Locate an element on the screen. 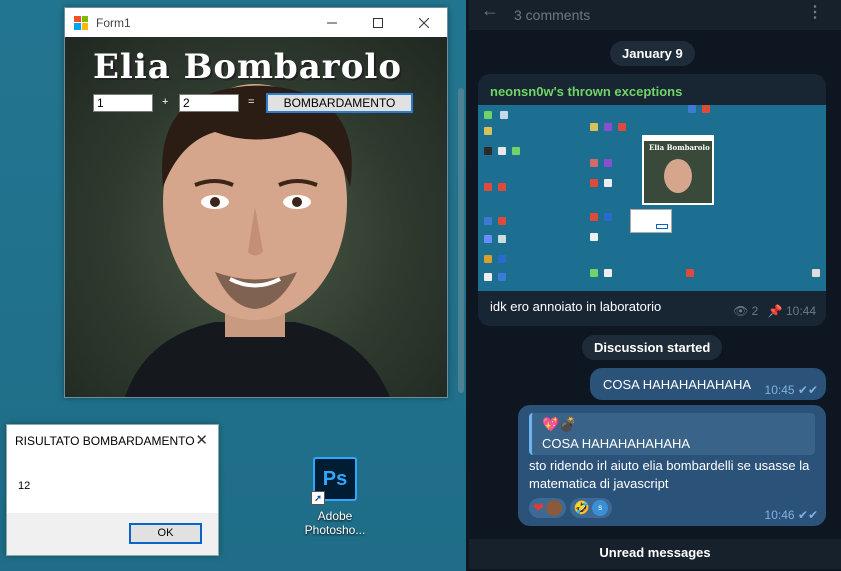  photoshop-icon: Ps ➚ is located at coordinates (334, 481).